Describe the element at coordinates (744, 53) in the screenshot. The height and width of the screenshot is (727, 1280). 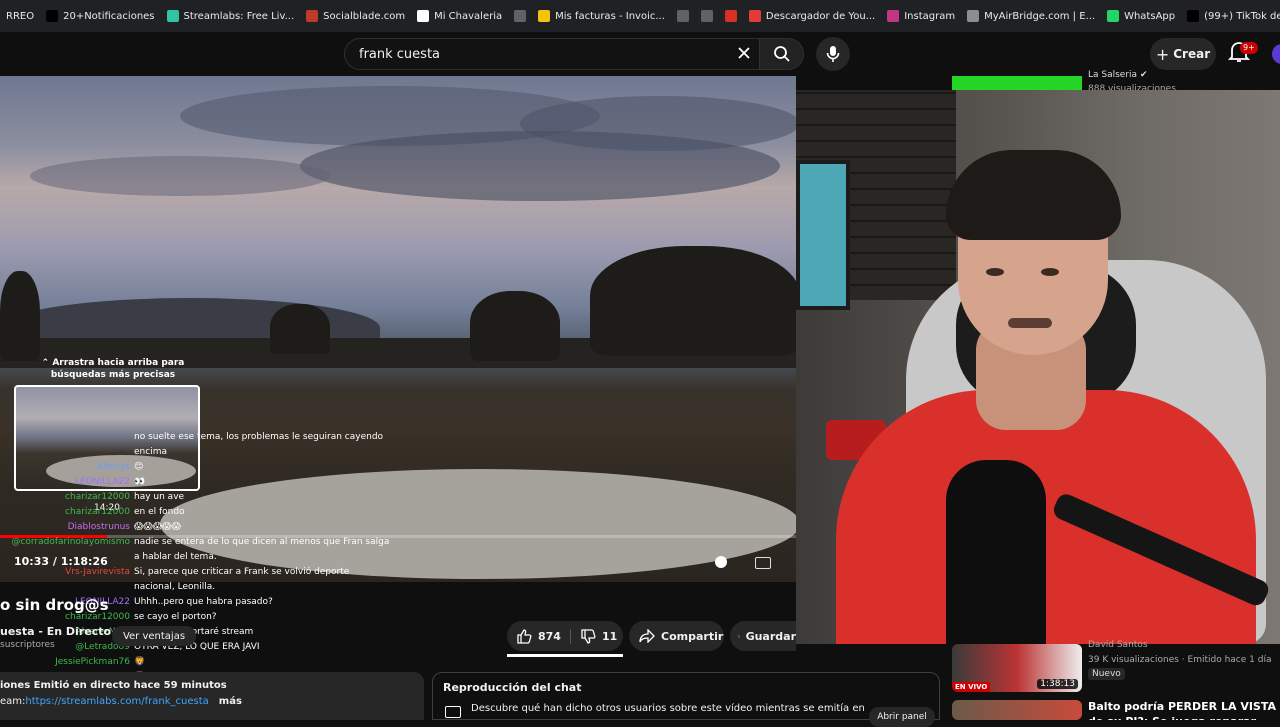
I see `clear-search-icon` at that location.